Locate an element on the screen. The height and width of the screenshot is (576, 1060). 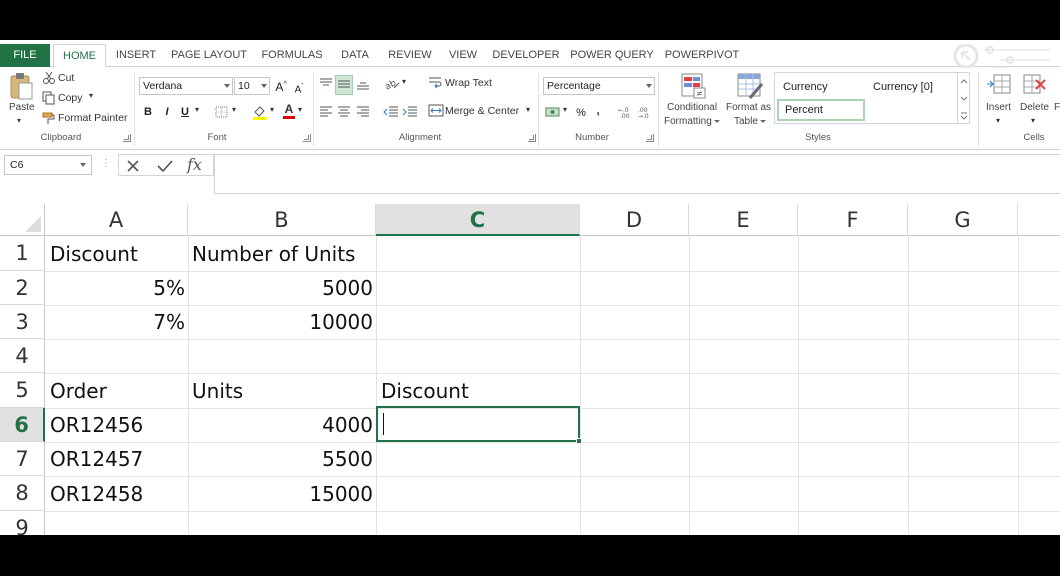
underline-dropdown-icon: ▾ is located at coordinates (197, 109).